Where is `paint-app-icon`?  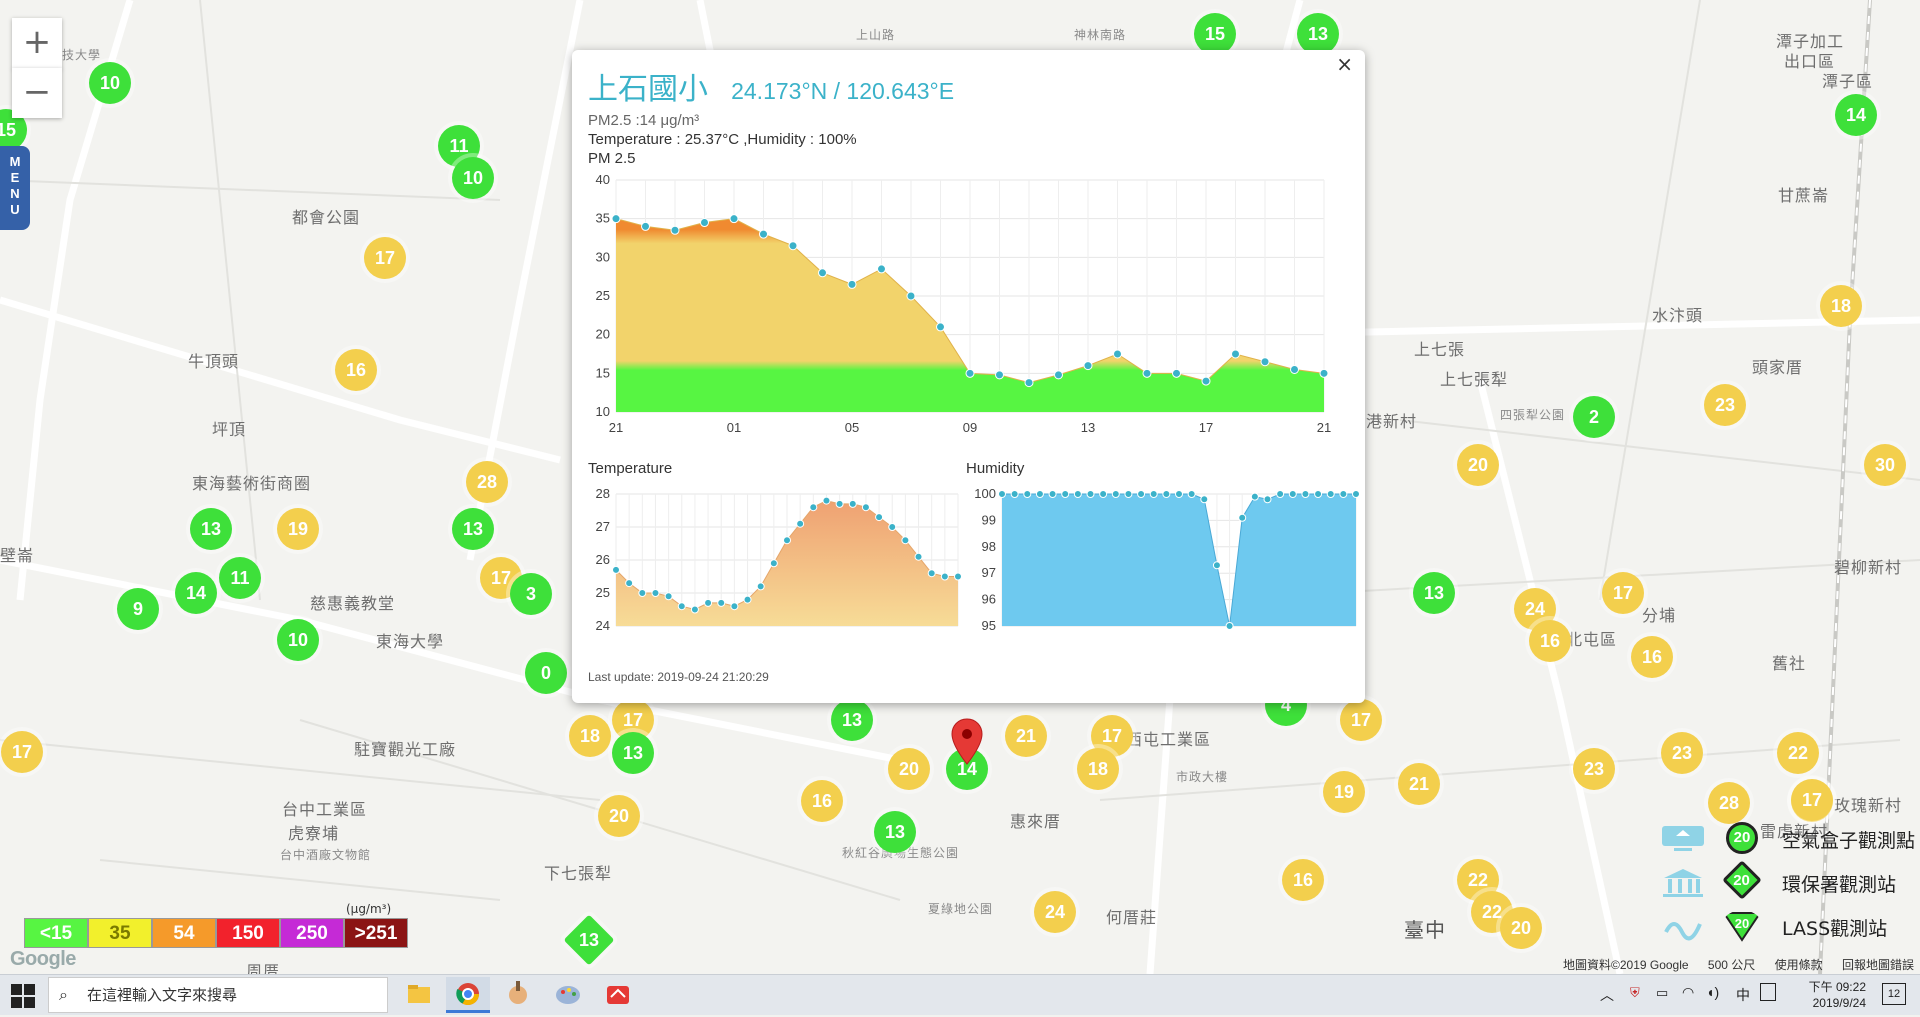
paint-app-icon is located at coordinates (518, 995).